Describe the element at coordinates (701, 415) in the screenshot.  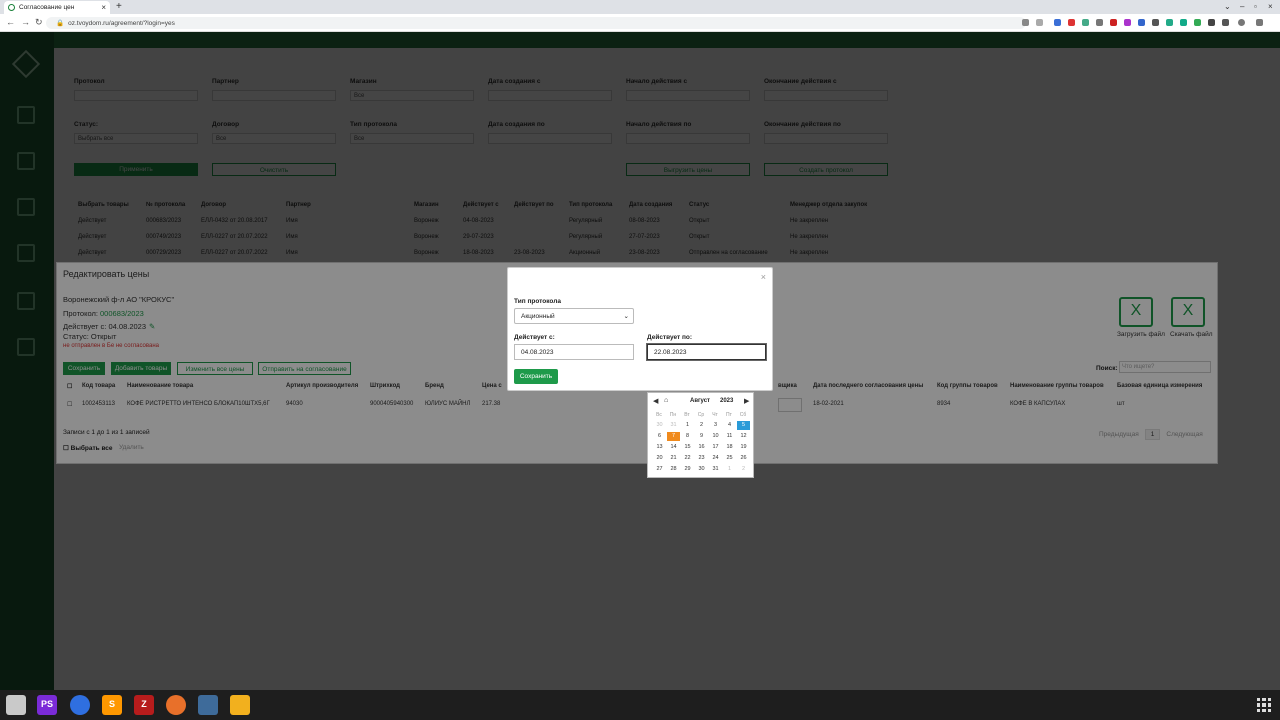
I see `weekday-label: Ср` at that location.